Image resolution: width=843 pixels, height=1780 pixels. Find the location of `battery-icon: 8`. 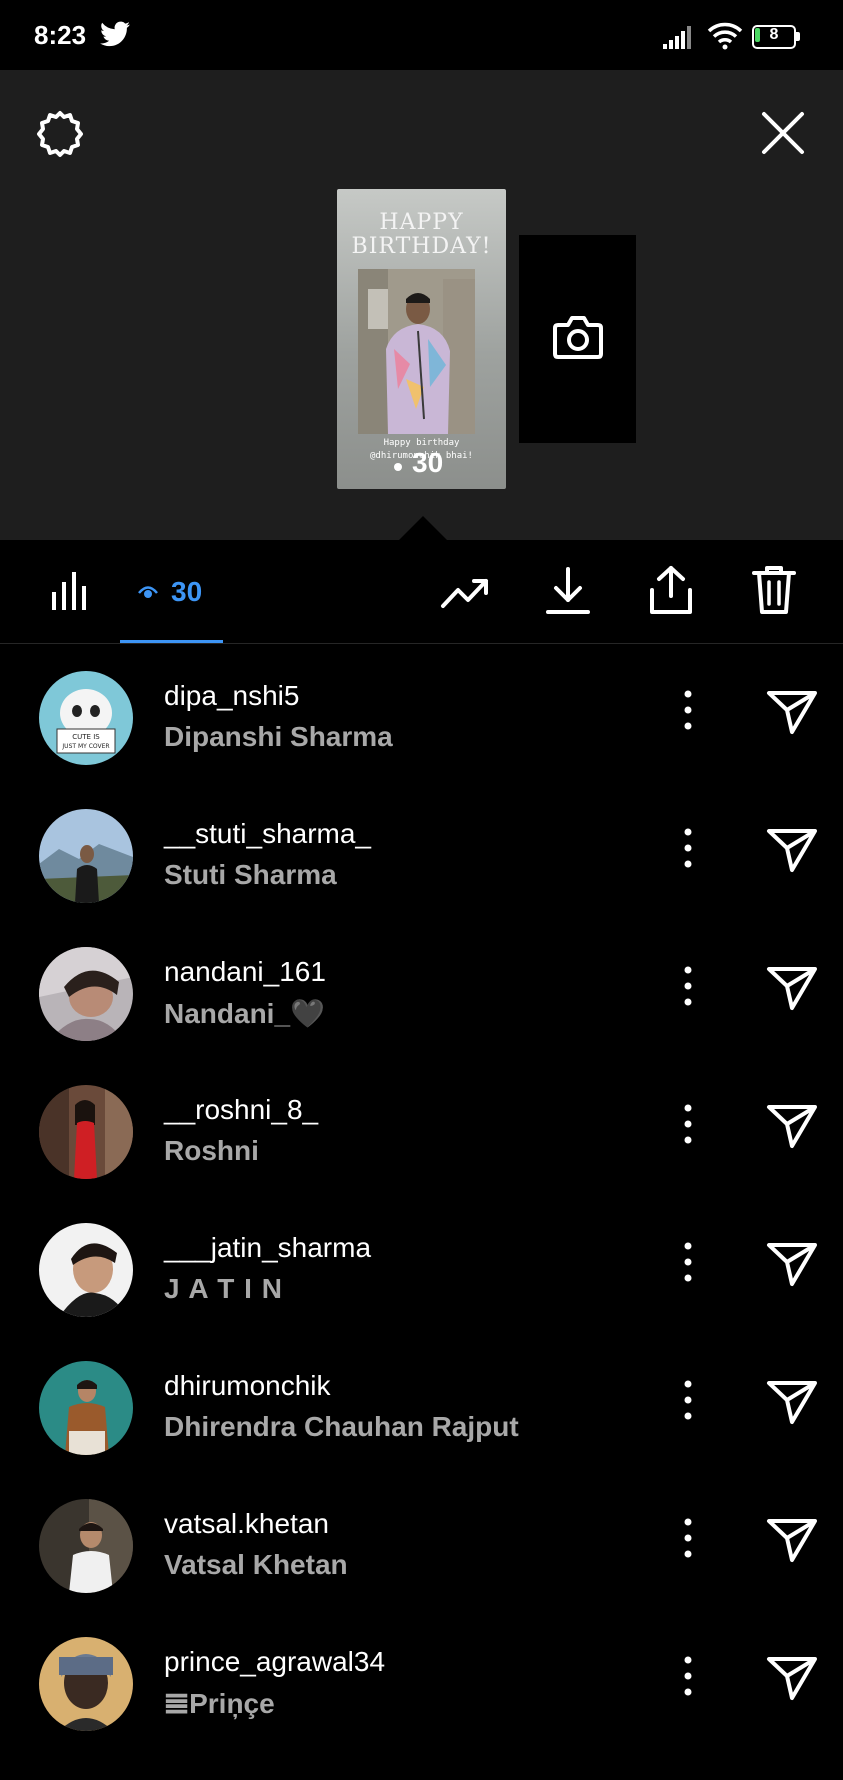

battery-icon: 8 is located at coordinates (776, 37).